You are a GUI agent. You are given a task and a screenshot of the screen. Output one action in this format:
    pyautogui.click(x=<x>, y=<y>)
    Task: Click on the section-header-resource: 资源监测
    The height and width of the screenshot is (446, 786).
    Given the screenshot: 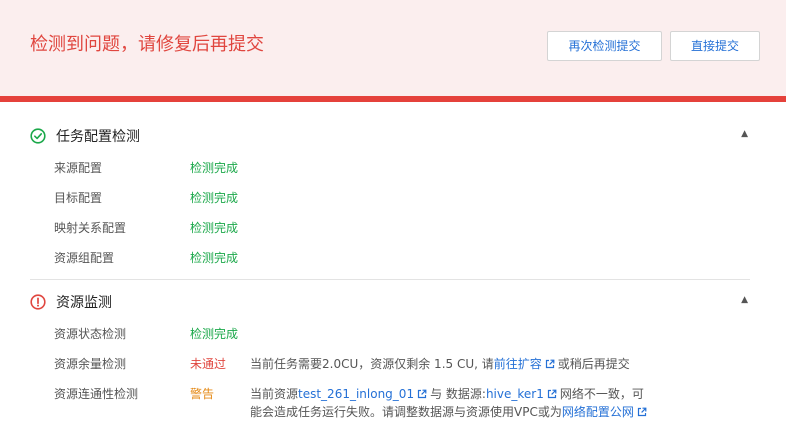 What is the action you would take?
    pyautogui.click(x=71, y=302)
    